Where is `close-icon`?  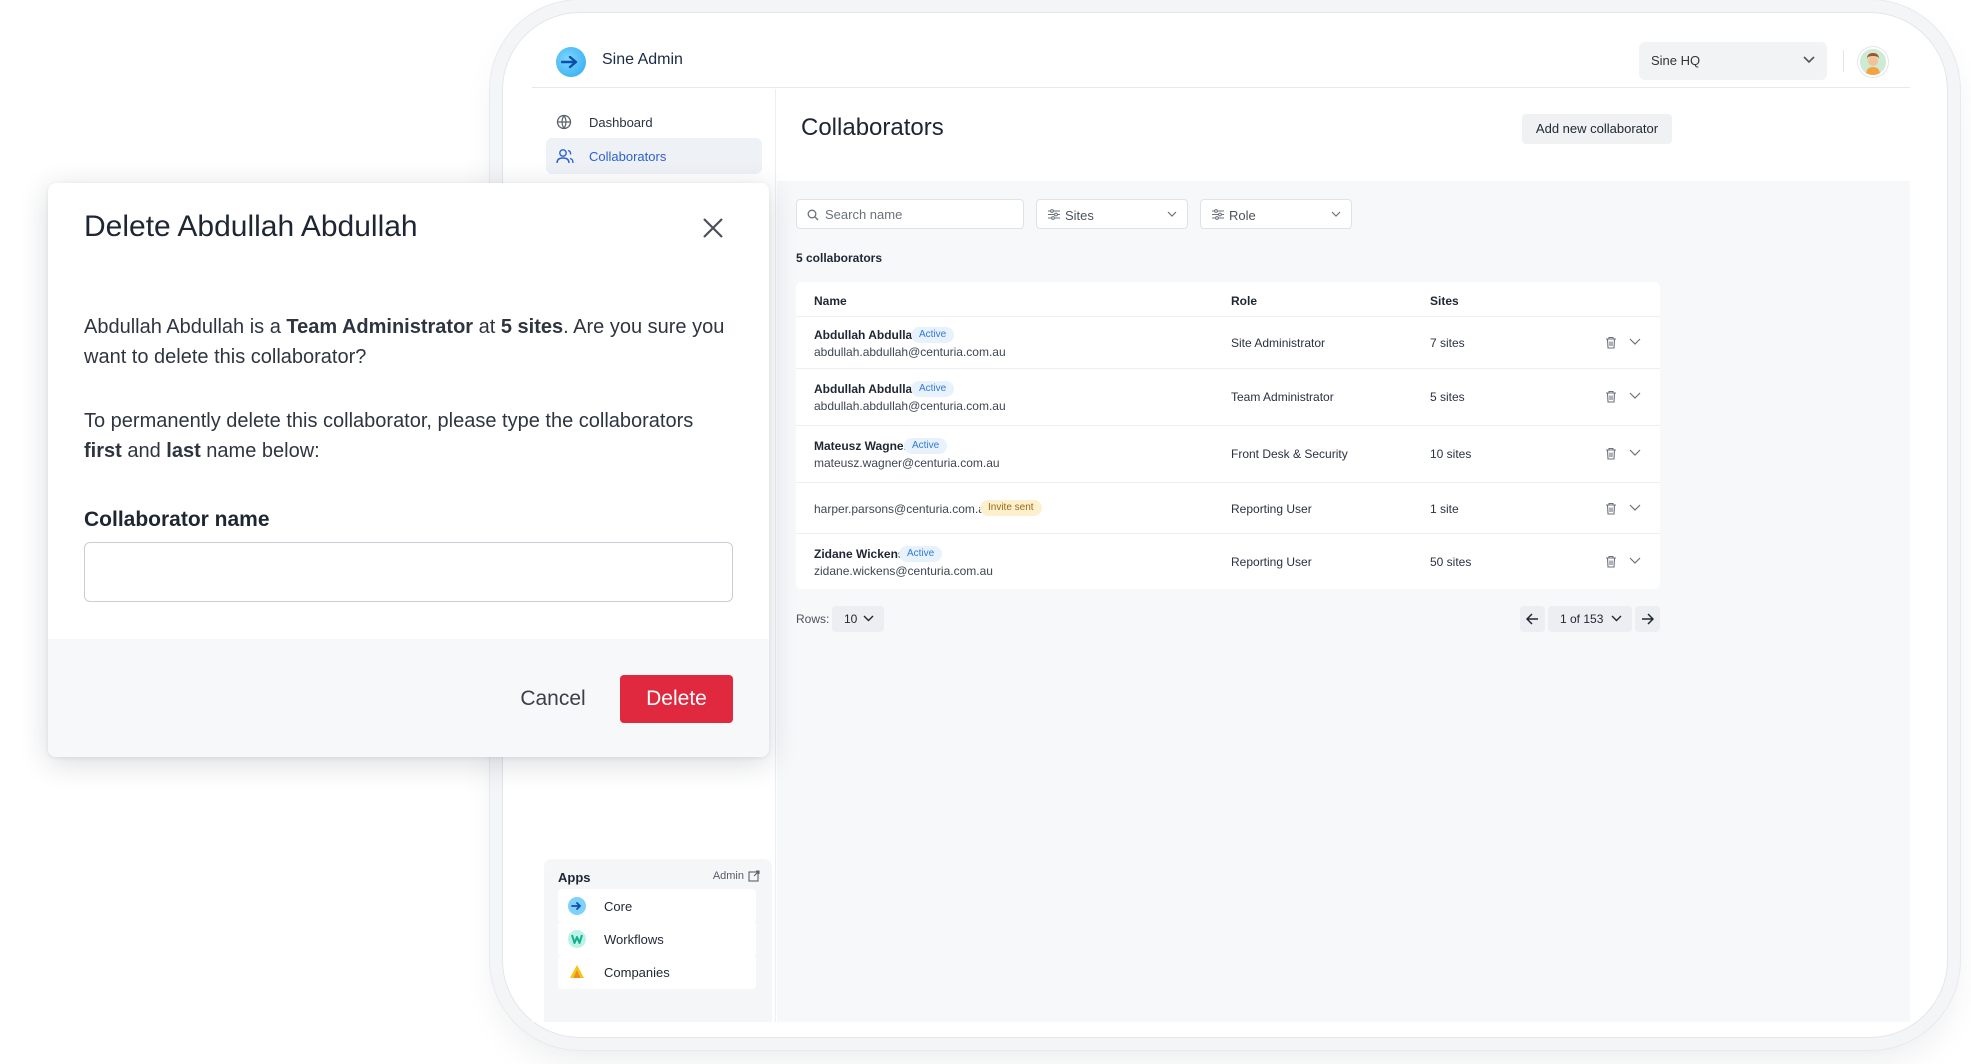 close-icon is located at coordinates (713, 228).